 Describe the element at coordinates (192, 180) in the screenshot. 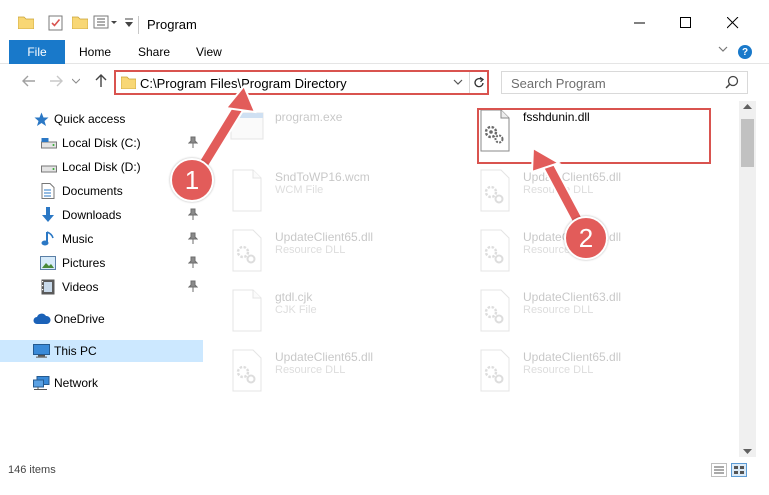

I see `step-1-badge: 1` at that location.